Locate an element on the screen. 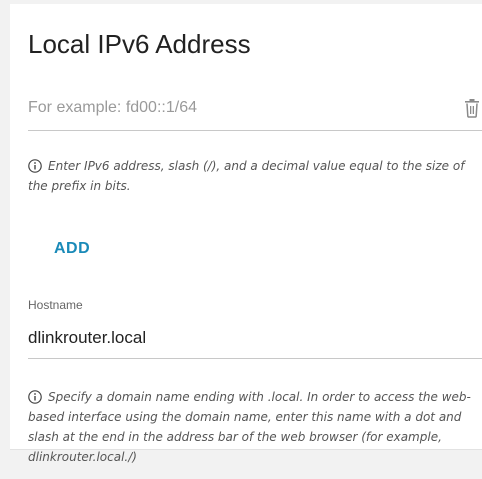 The width and height of the screenshot is (482, 479). ipv6-address-field is located at coordinates (255, 110).